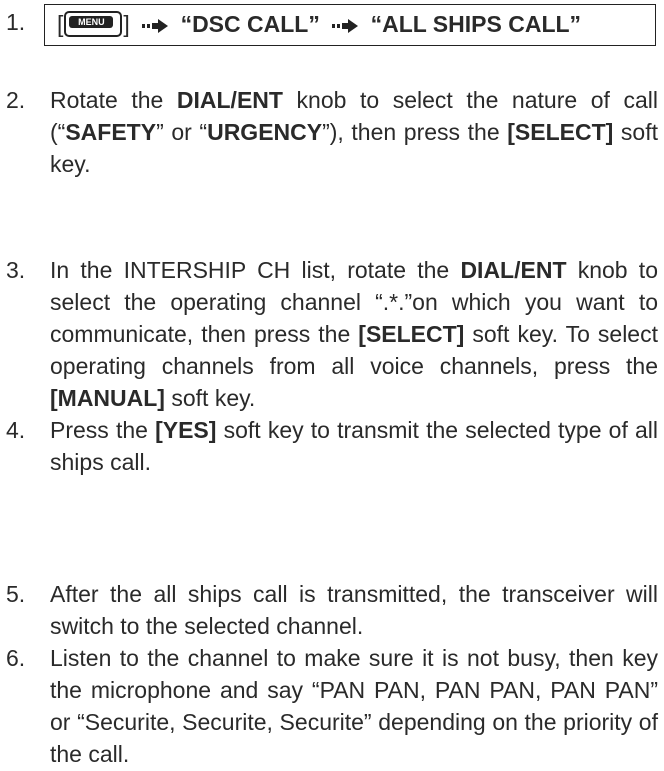 Image resolution: width=664 pixels, height=771 pixels. What do you see at coordinates (16, 270) in the screenshot?
I see `step-number: 3.` at bounding box center [16, 270].